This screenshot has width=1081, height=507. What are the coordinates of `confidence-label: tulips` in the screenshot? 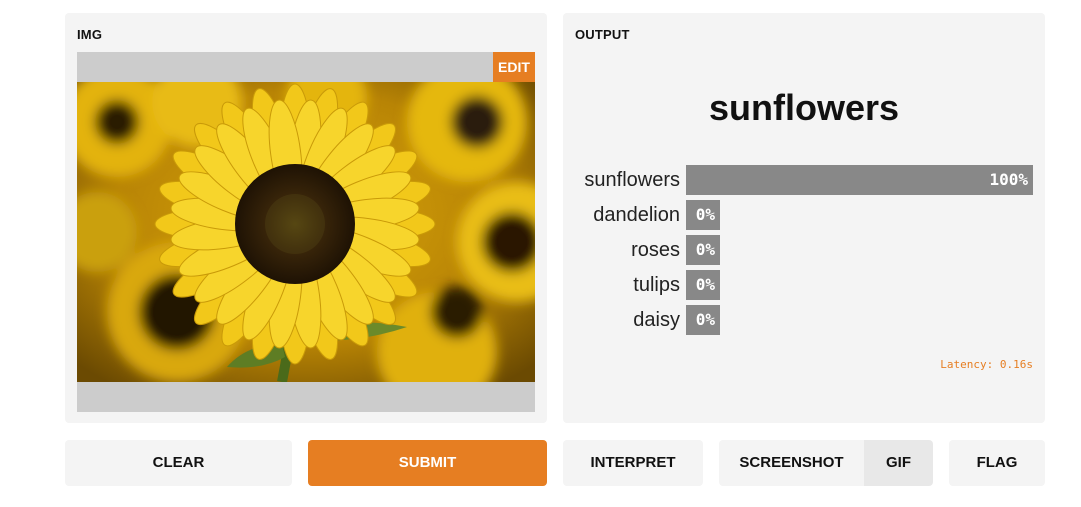 It's located at (656, 285).